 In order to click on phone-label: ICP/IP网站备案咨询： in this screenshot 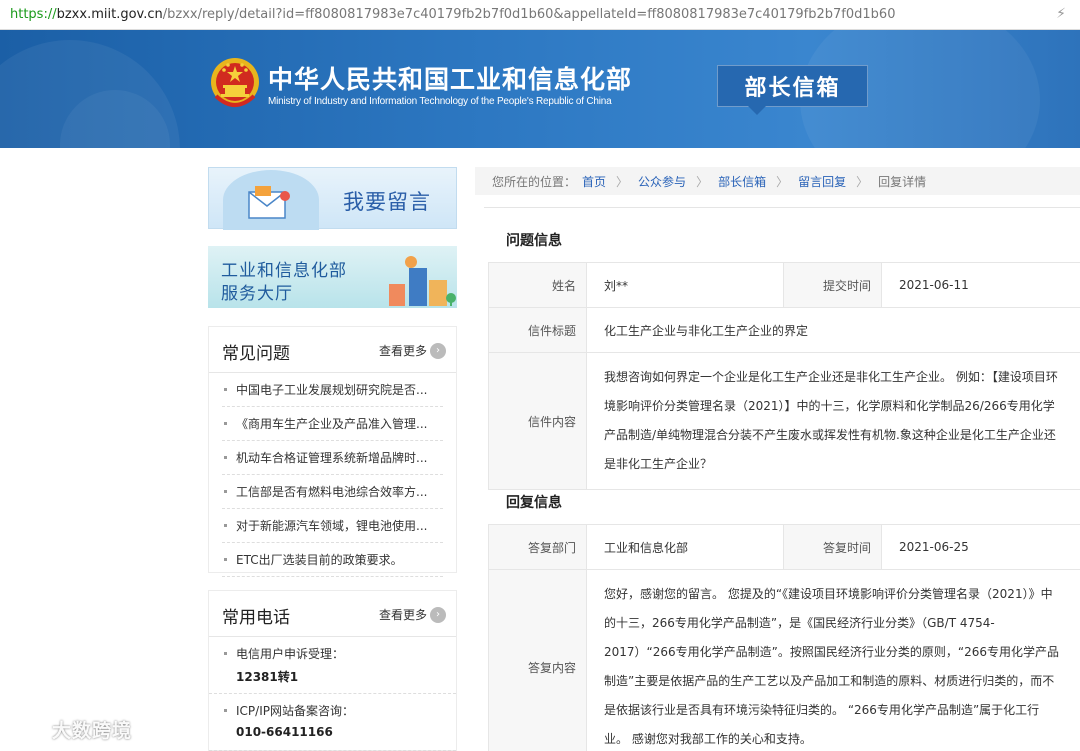, I will do `click(332, 710)`.